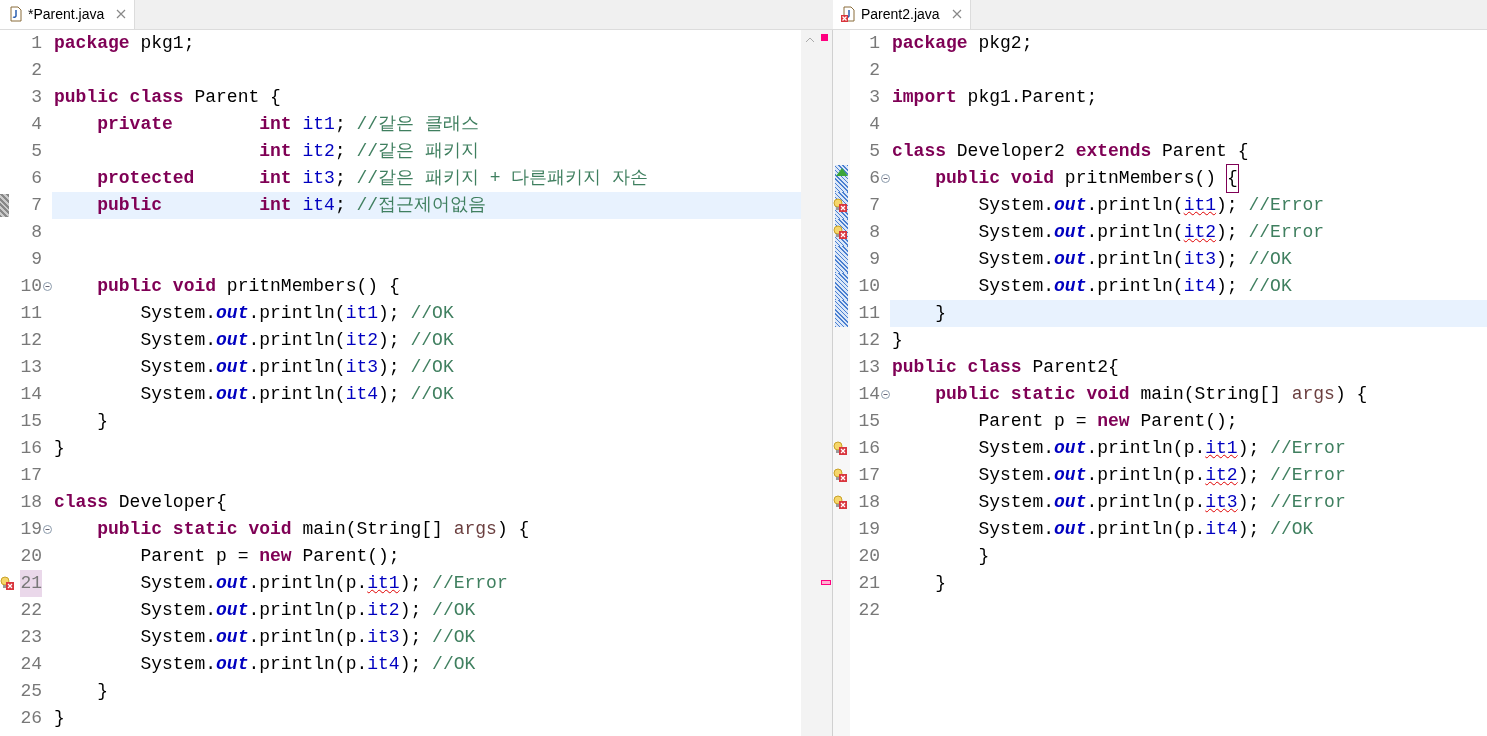  What do you see at coordinates (36, 178) in the screenshot?
I see `line-number: 6` at bounding box center [36, 178].